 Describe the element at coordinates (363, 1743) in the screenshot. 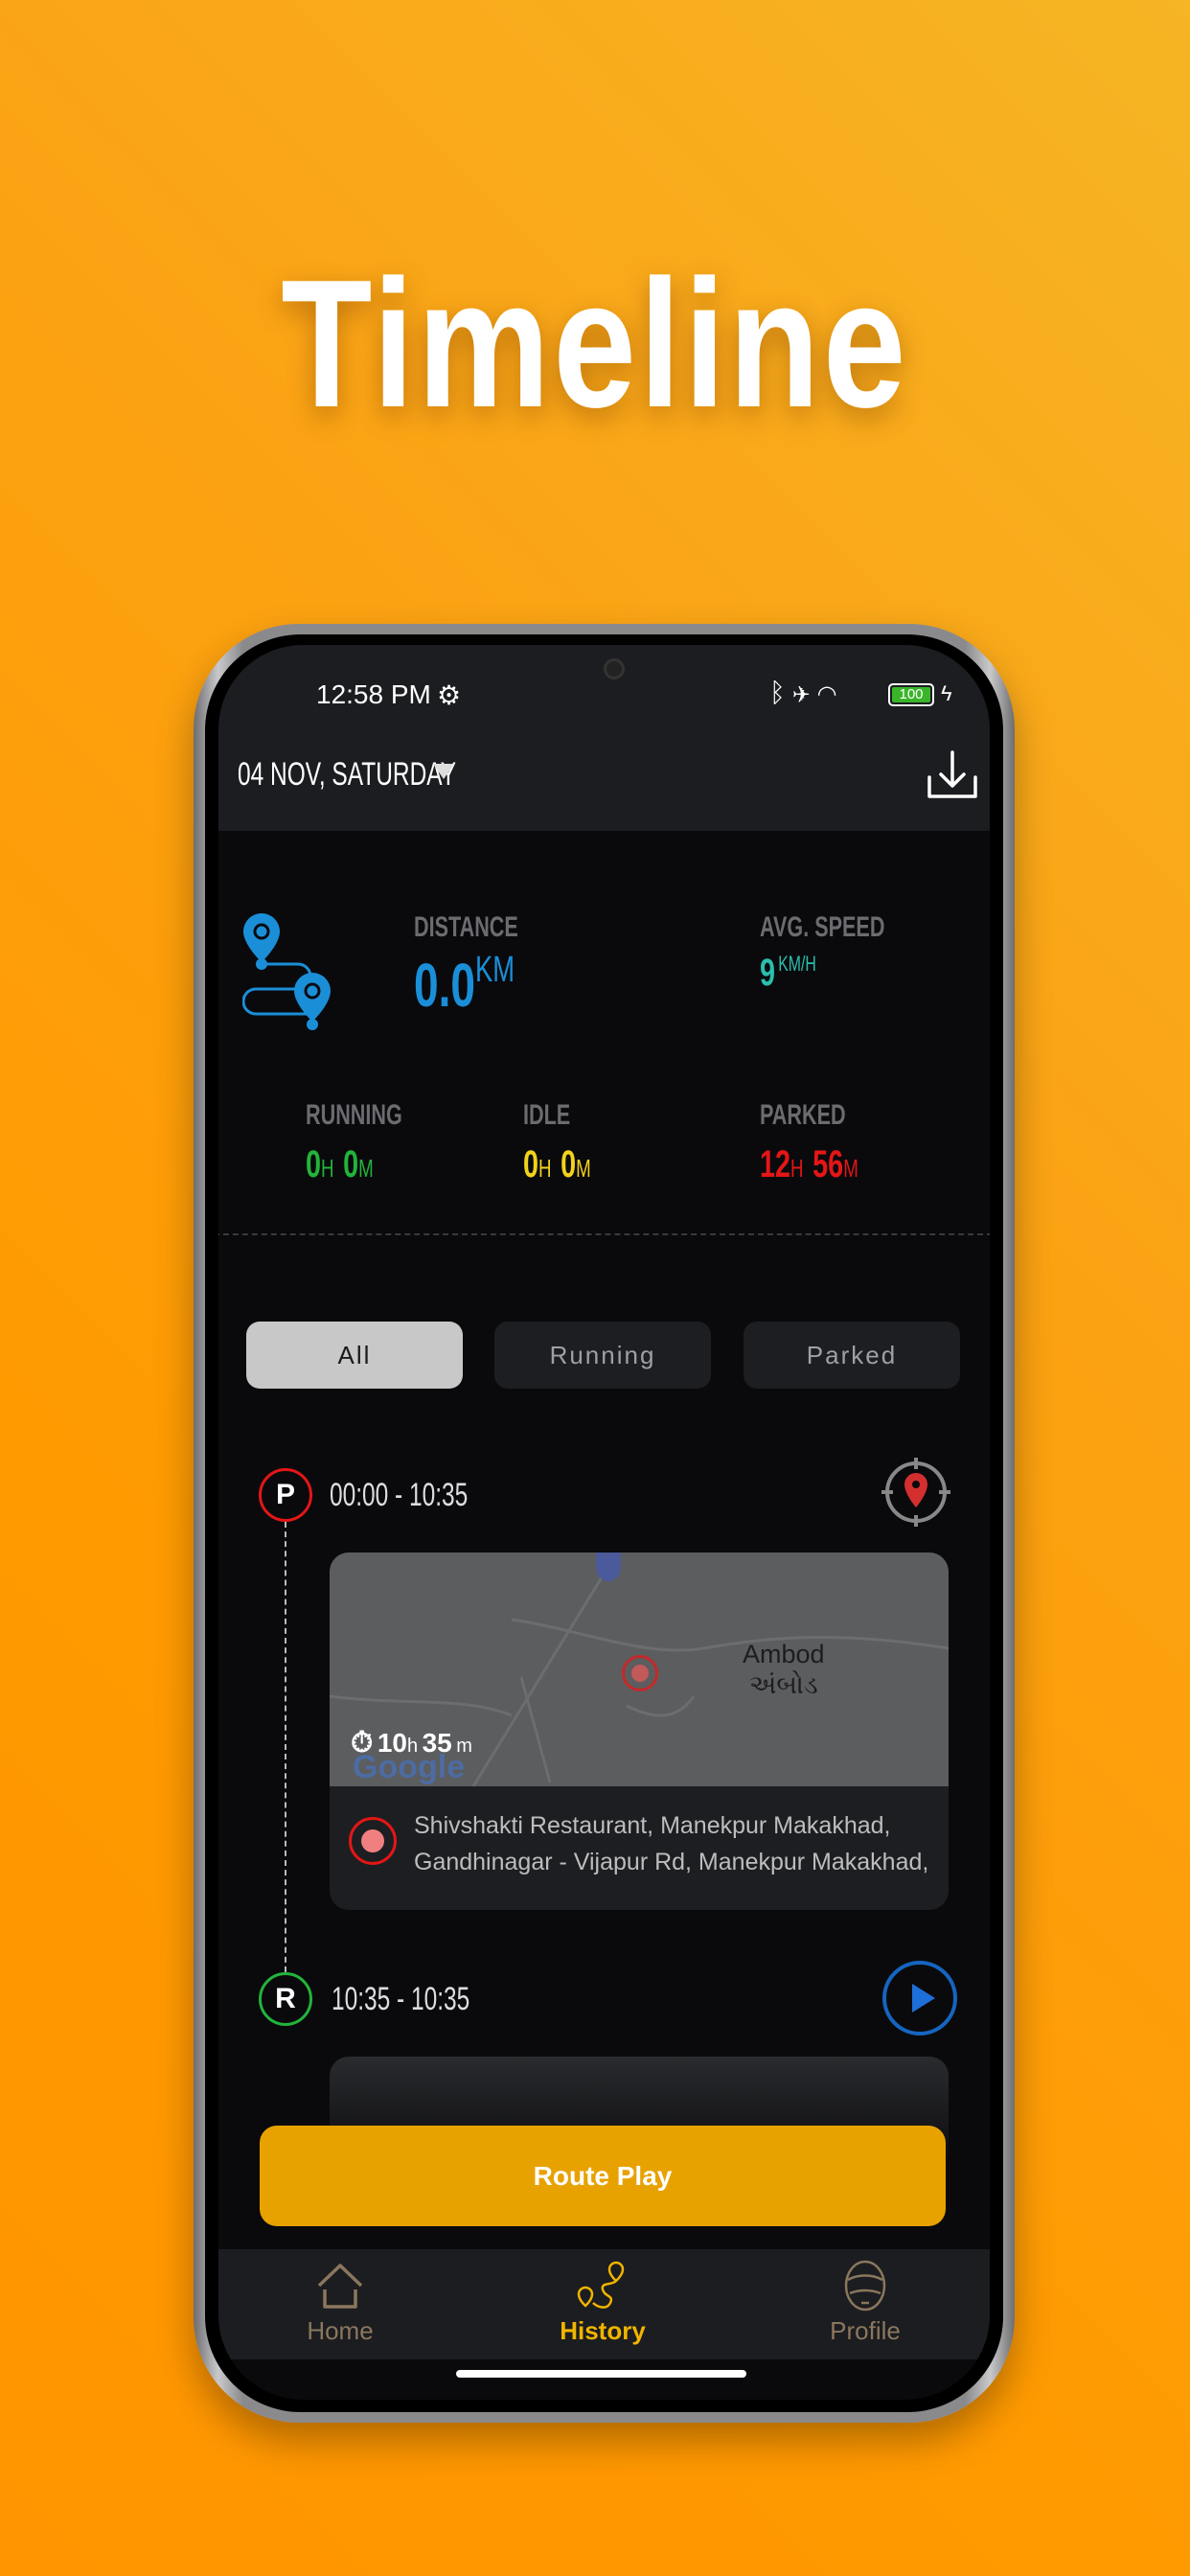

I see `stopwatch-icon: ⏱` at that location.